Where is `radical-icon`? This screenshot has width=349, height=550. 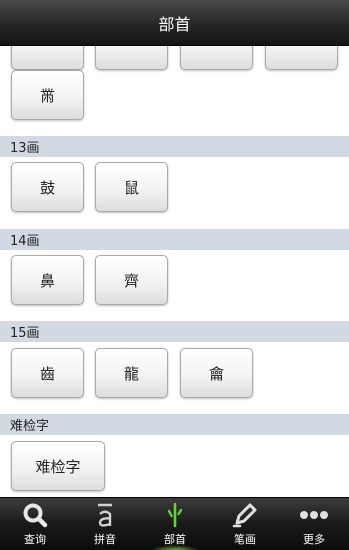
radical-icon is located at coordinates (175, 515).